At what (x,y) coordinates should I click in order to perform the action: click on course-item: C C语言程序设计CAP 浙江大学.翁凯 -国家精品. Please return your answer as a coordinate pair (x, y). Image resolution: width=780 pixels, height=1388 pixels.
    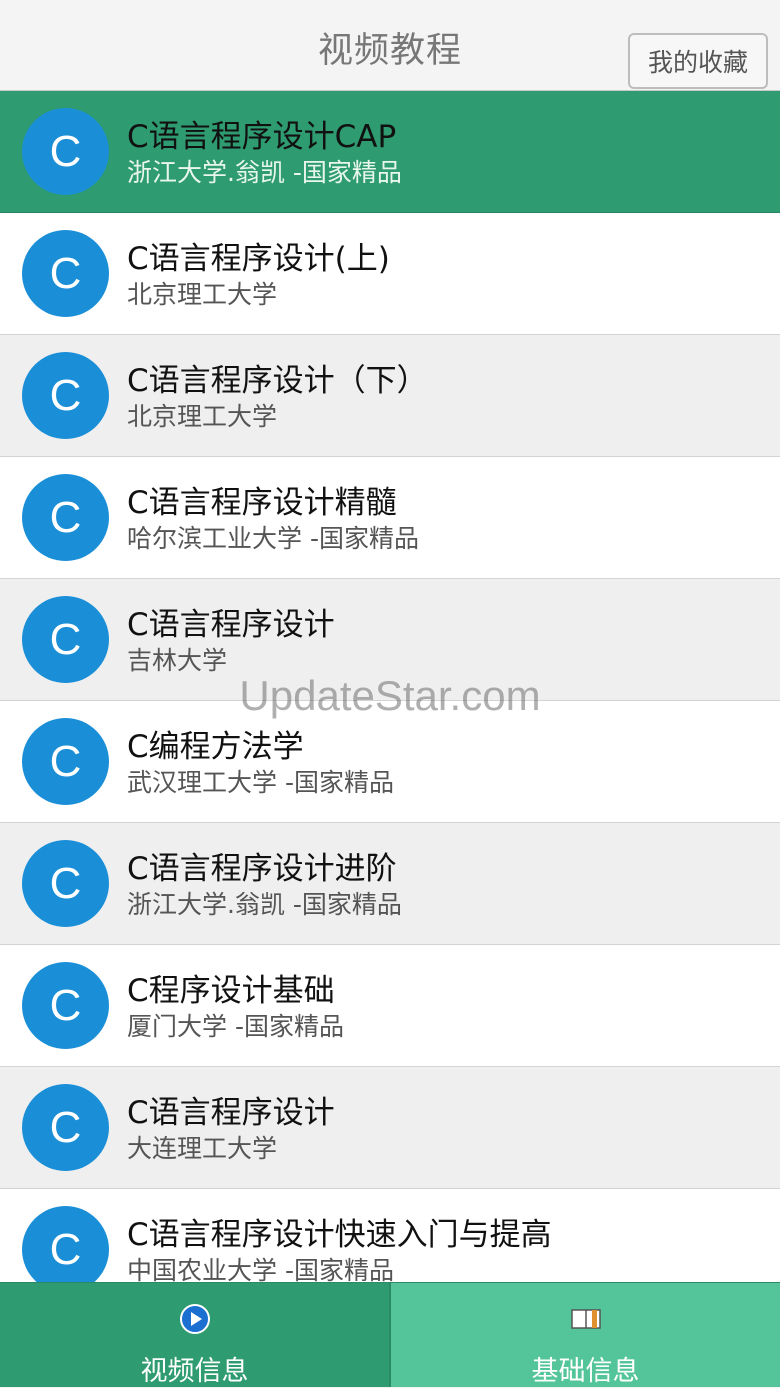
    Looking at the image, I should click on (390, 152).